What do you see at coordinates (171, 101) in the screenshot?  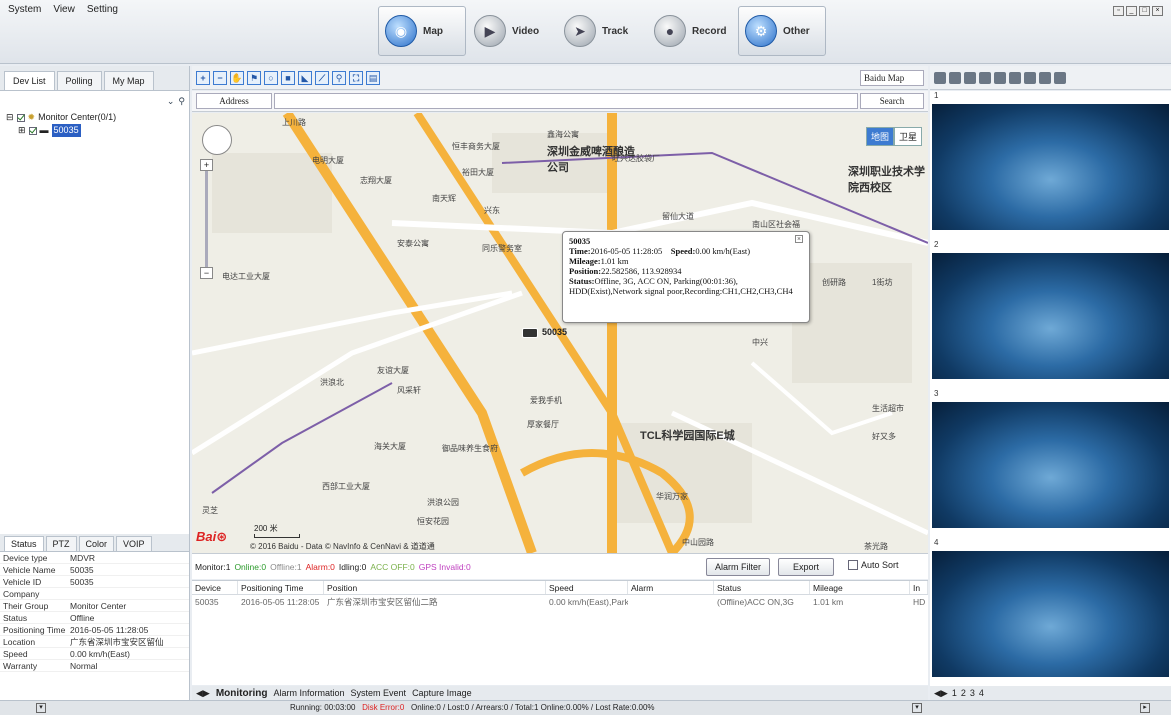 I see `chevron-down-icon: ⌄` at bounding box center [171, 101].